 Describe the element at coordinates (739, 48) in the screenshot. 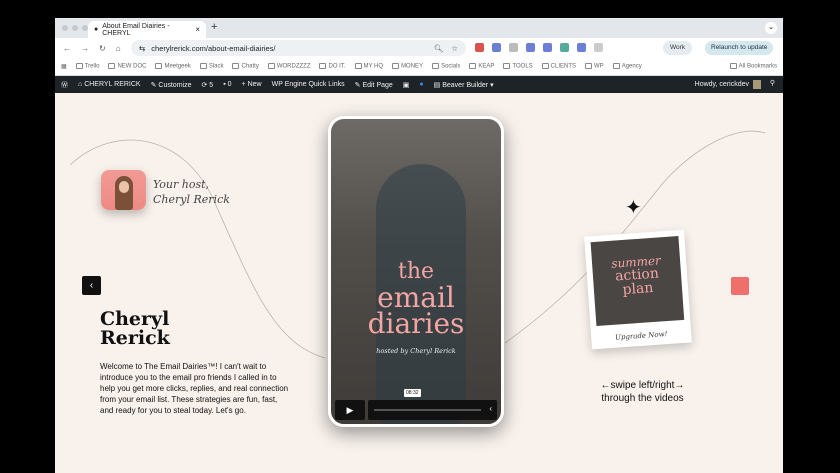

I see `relaunch-button: Relaunch to update` at that location.